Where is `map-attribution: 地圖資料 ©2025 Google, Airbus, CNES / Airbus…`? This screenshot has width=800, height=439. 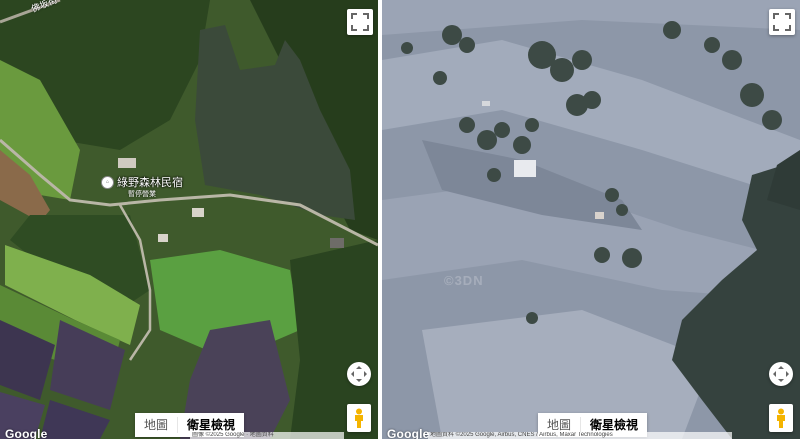 map-attribution: 地圖資料 ©2025 Google, Airbus, CNES / Airbus… is located at coordinates (580, 435).